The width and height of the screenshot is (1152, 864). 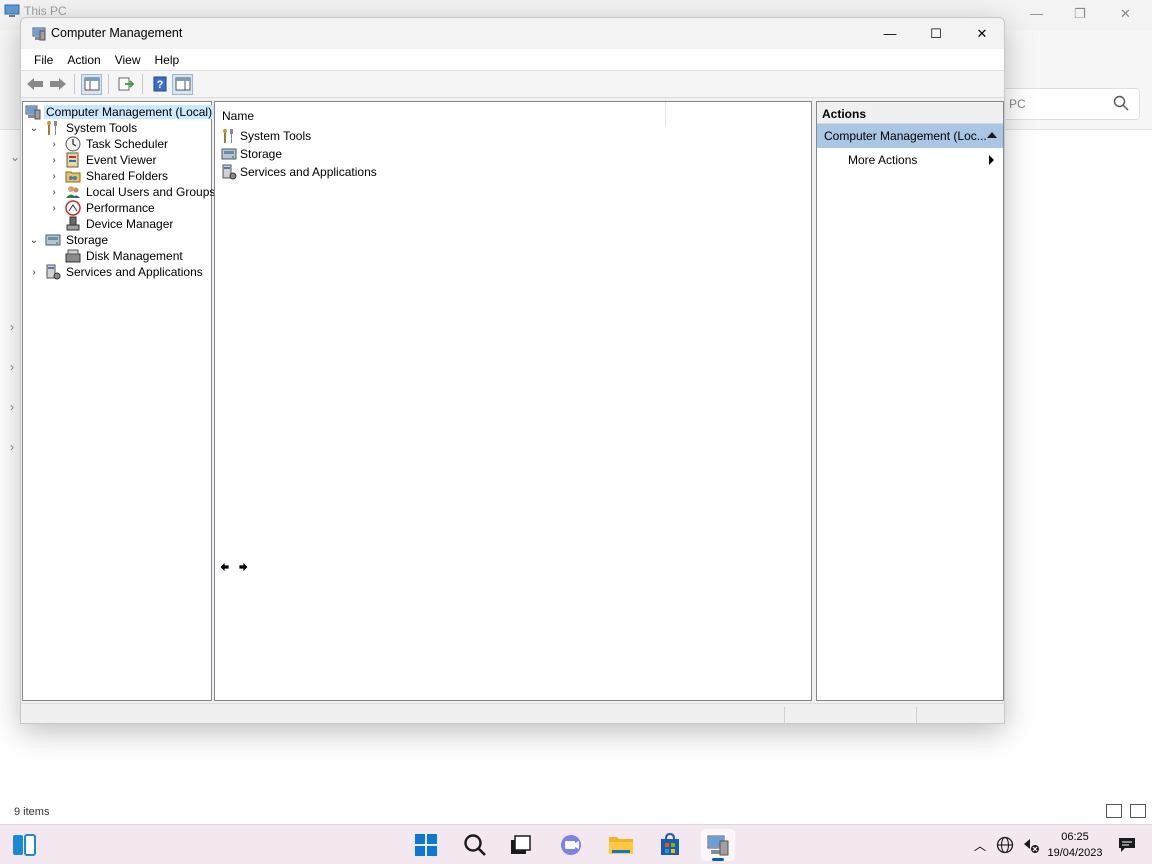 What do you see at coordinates (718, 845) in the screenshot?
I see `computer-management-taskbar-button` at bounding box center [718, 845].